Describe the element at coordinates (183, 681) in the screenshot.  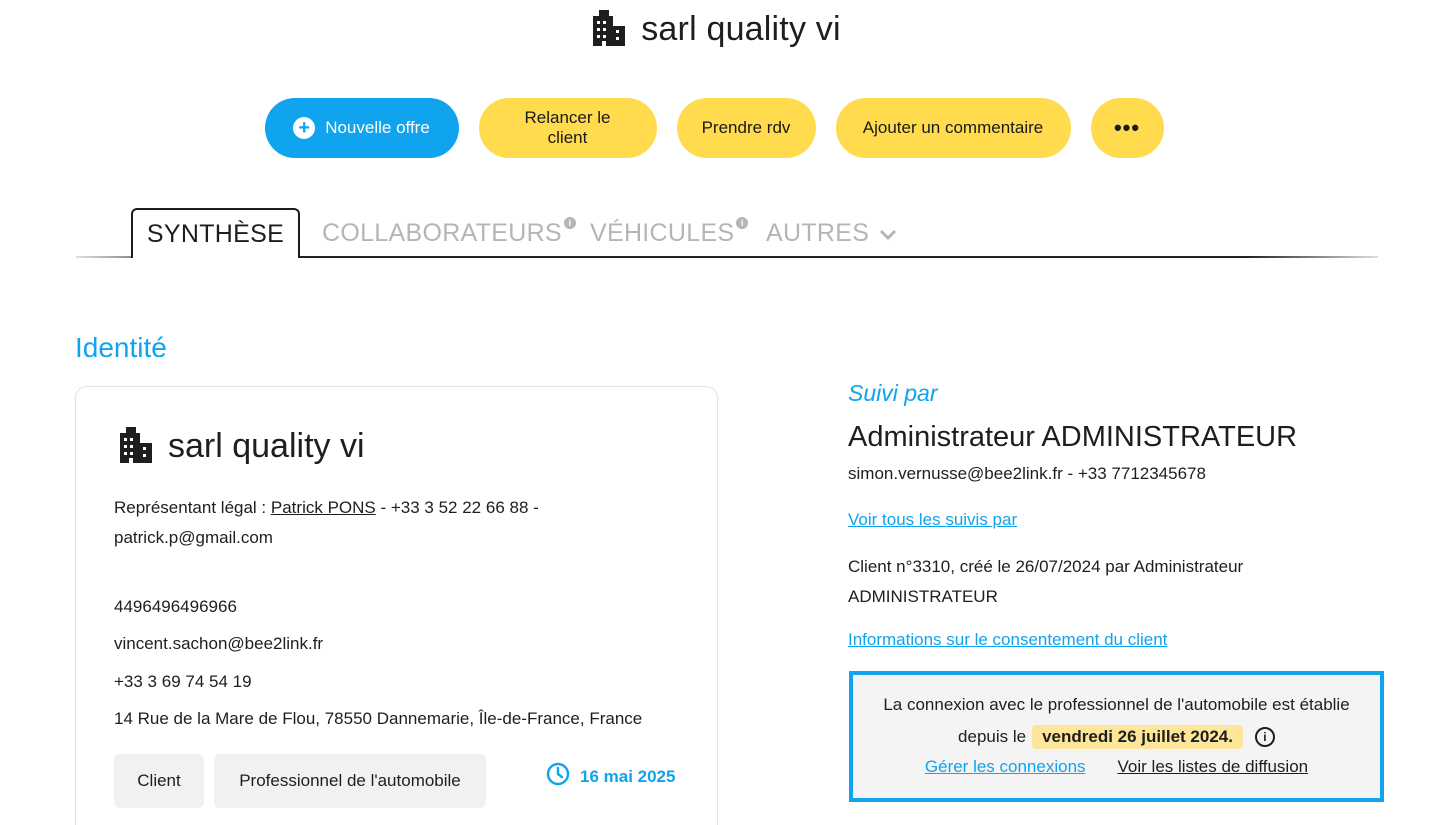
I see `company-phone: +33 3 69 74 54 19` at that location.